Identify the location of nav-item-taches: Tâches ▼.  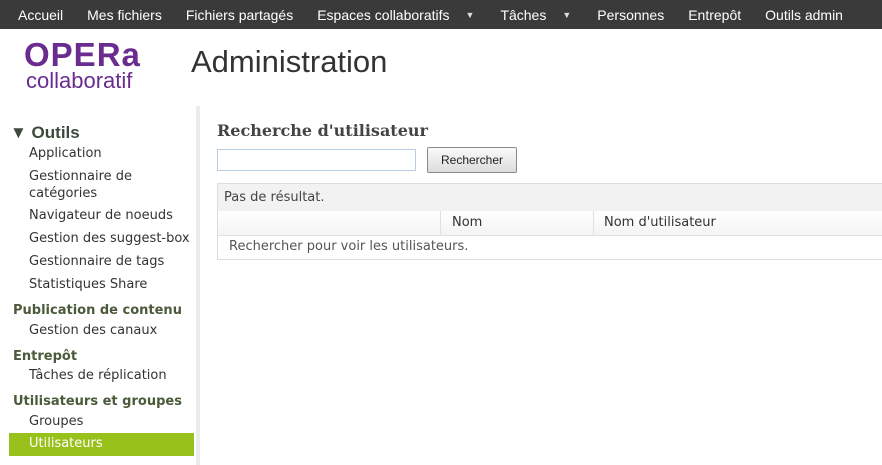
(536, 14).